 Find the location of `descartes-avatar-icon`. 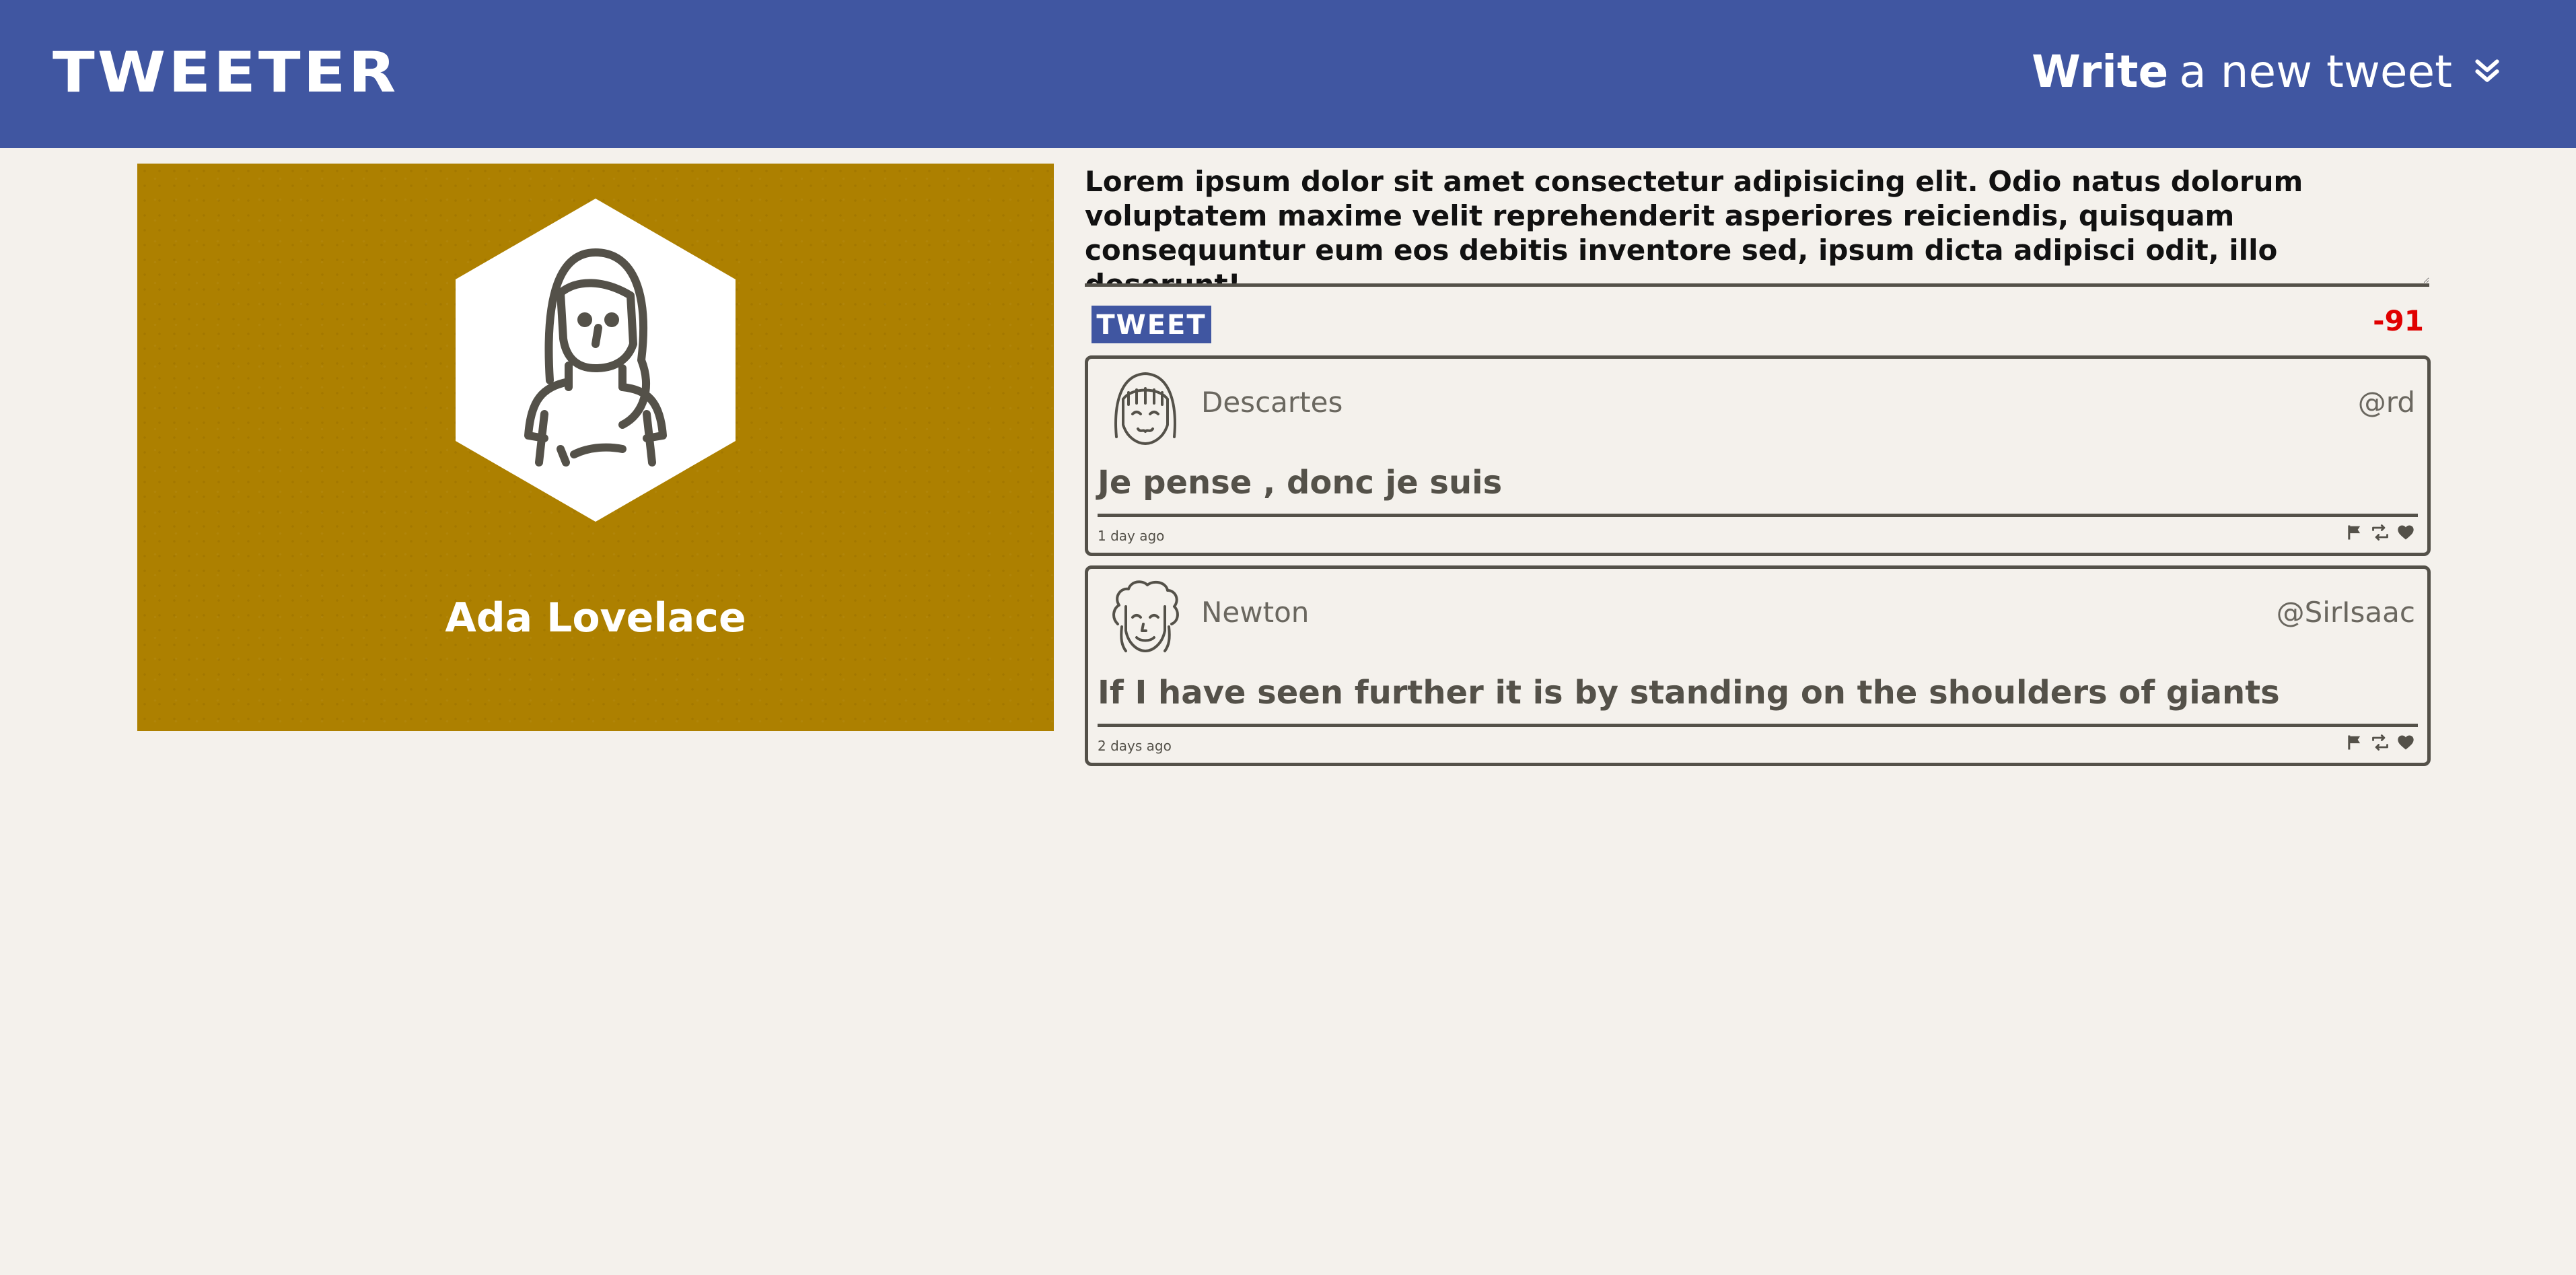

descartes-avatar-icon is located at coordinates (1145, 409).